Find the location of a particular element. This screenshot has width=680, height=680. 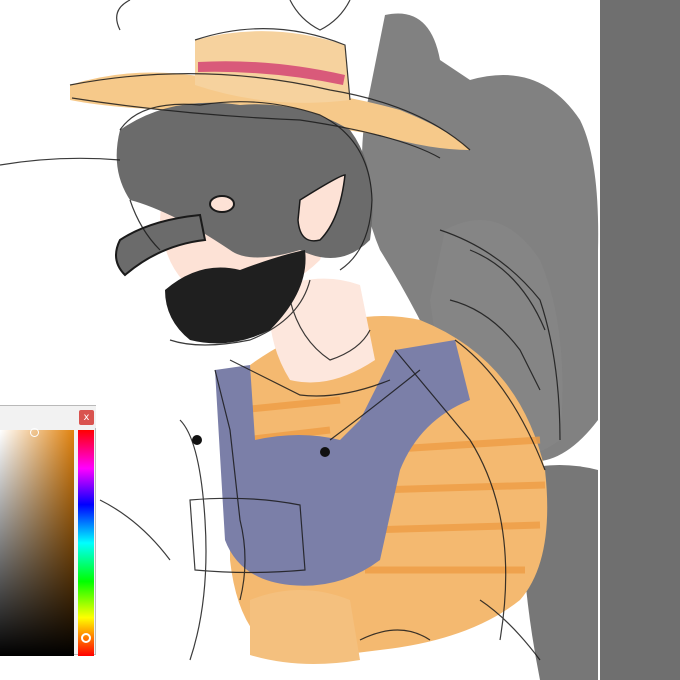

hue-slider-handle is located at coordinates (86, 638).